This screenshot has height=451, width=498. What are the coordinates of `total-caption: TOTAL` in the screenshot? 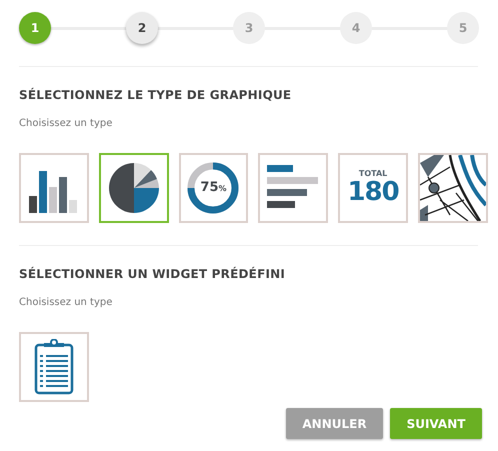 It's located at (373, 174).